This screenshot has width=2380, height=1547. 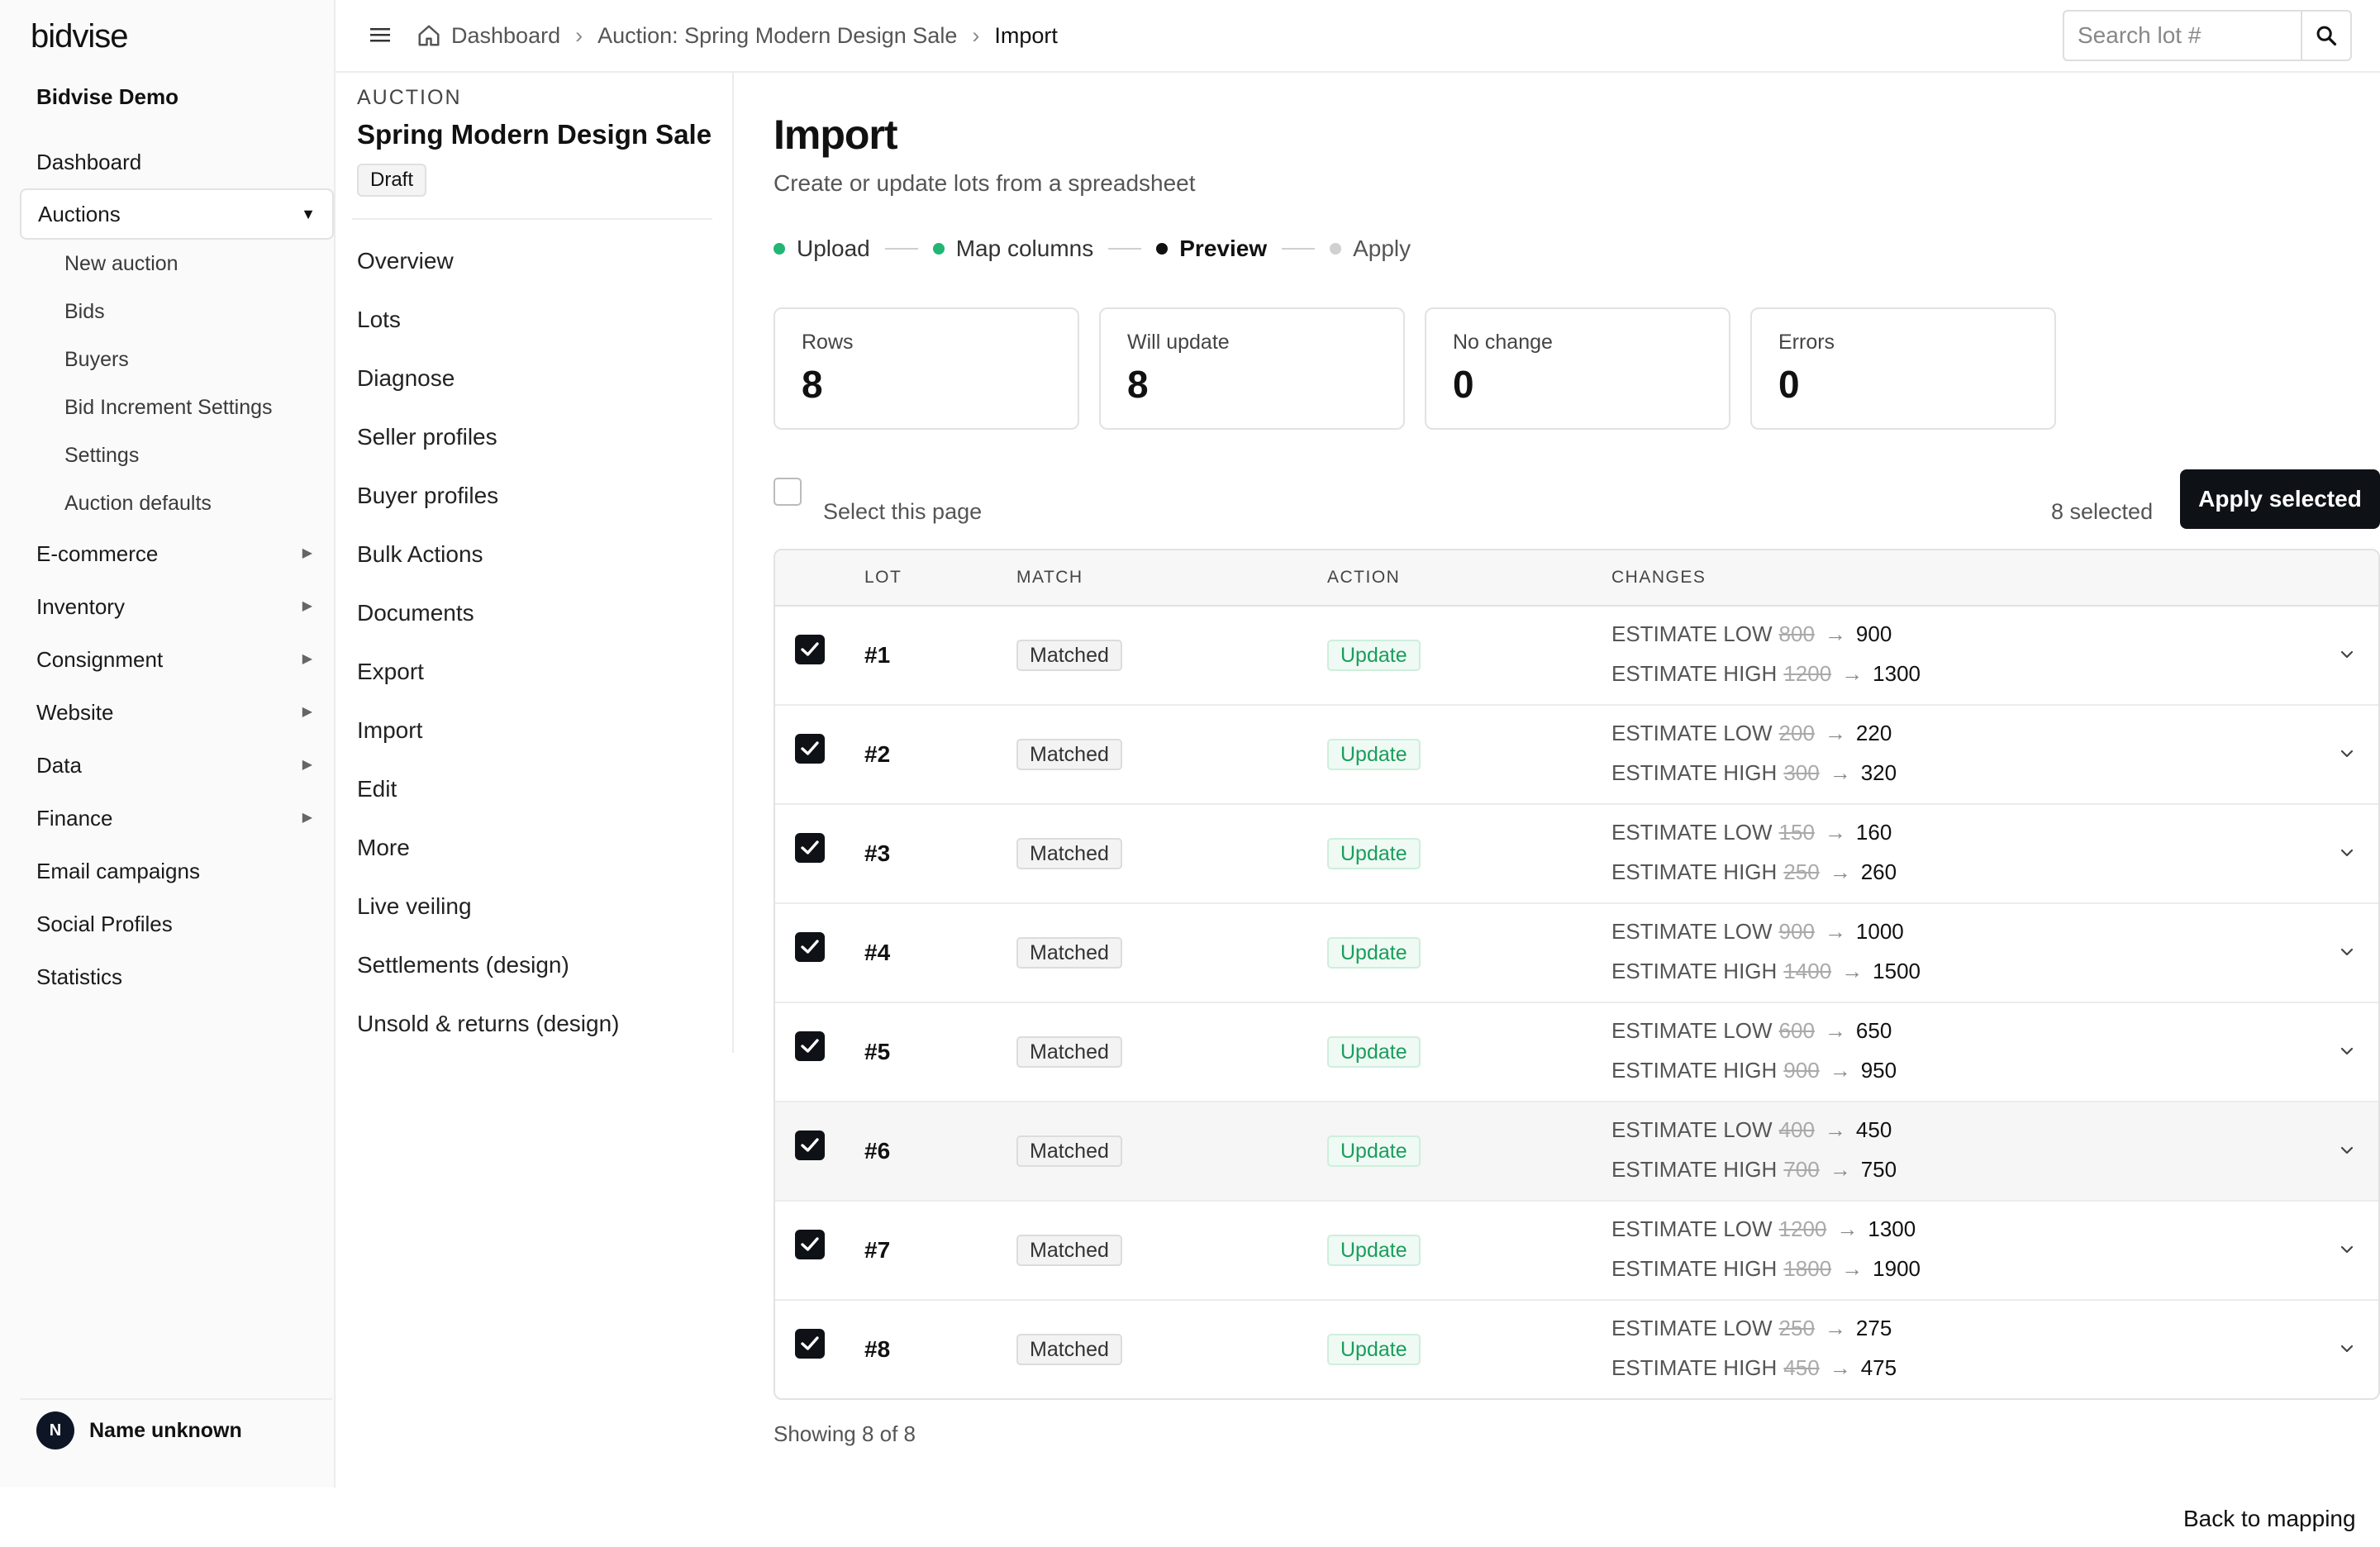 What do you see at coordinates (107, 97) in the screenshot?
I see `org-name: Bidvise Demo` at bounding box center [107, 97].